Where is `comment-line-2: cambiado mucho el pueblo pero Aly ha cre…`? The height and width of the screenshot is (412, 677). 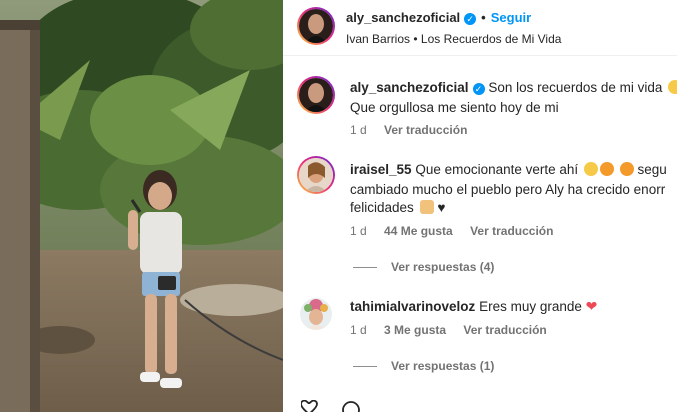 comment-line-2: cambiado mucho el pueblo pero Aly ha cre… is located at coordinates (508, 189).